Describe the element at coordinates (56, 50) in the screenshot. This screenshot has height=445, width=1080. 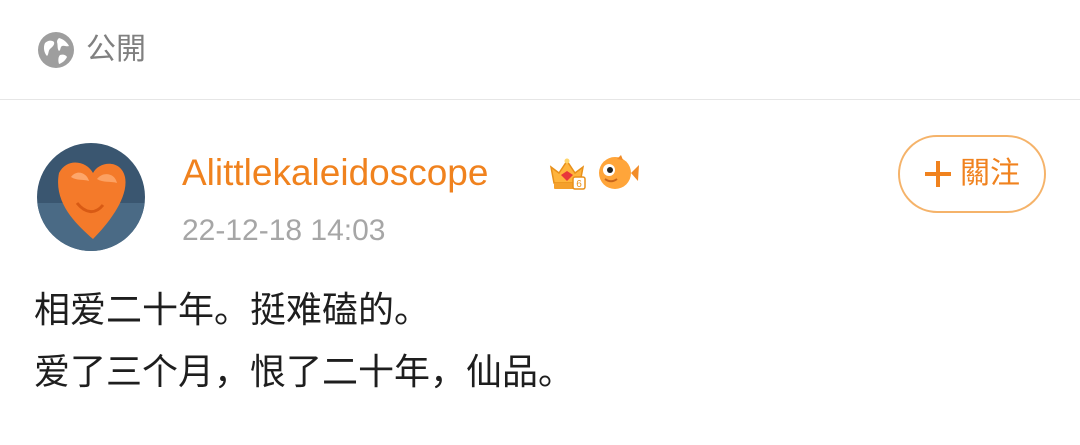
I see `globe-icon` at that location.